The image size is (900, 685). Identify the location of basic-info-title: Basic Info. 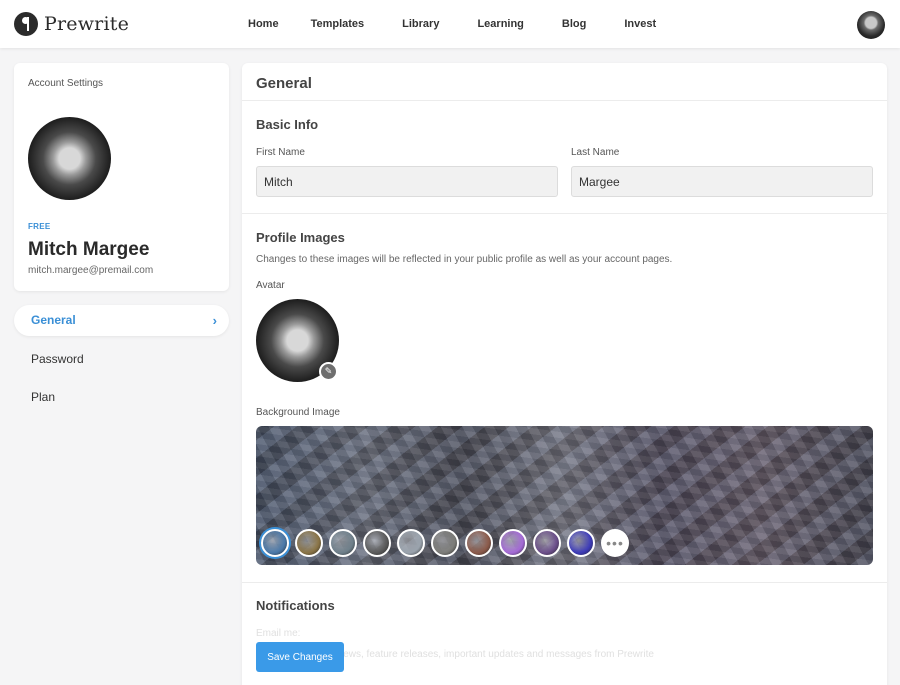
(287, 124).